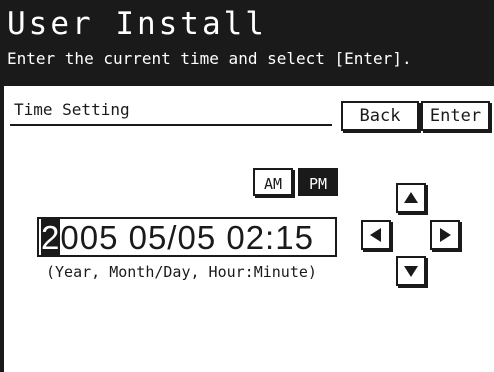  Describe the element at coordinates (51, 237) in the screenshot. I see `cursor-character: 2` at that location.